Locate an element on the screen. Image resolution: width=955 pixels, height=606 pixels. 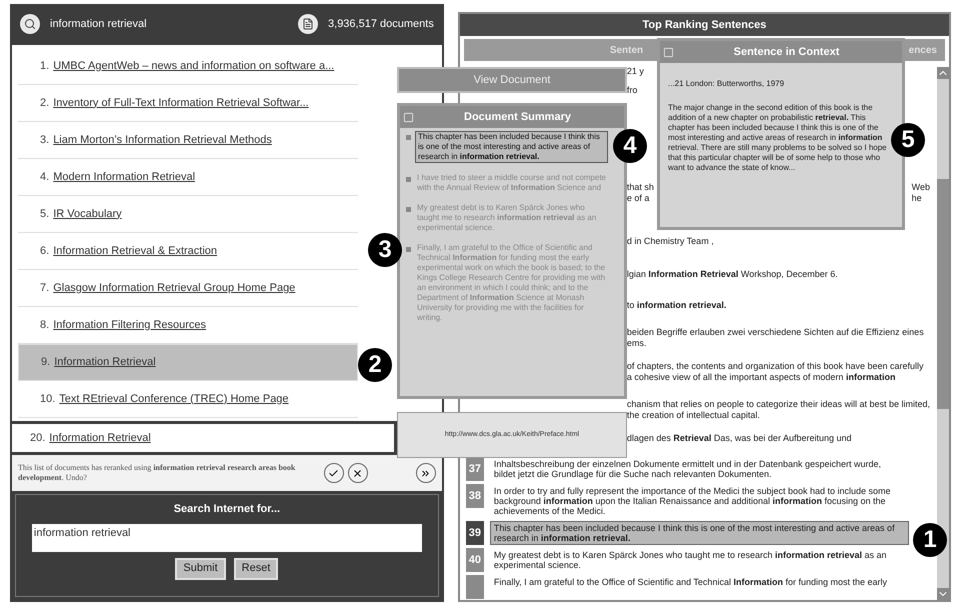
check-icon is located at coordinates (334, 473).